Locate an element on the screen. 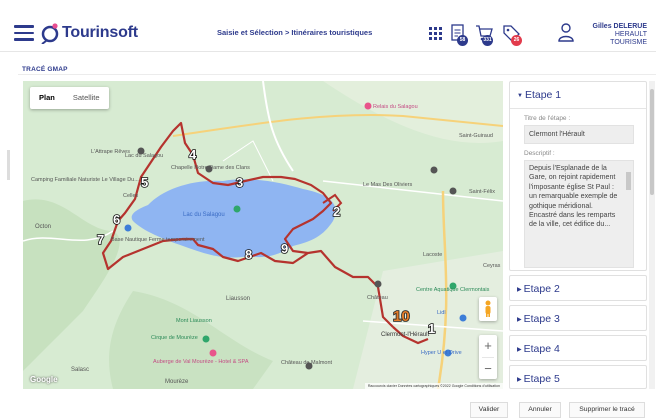 The image size is (656, 418). place-label: Ceyras is located at coordinates (492, 266).